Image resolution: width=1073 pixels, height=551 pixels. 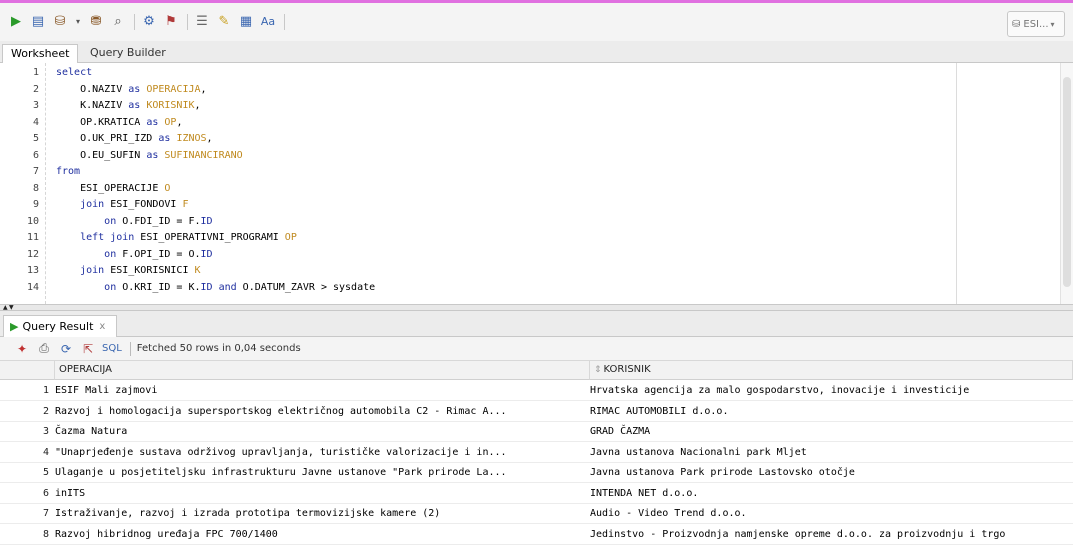 I want to click on explain-plan-icon: ⚙, so click(x=149, y=22).